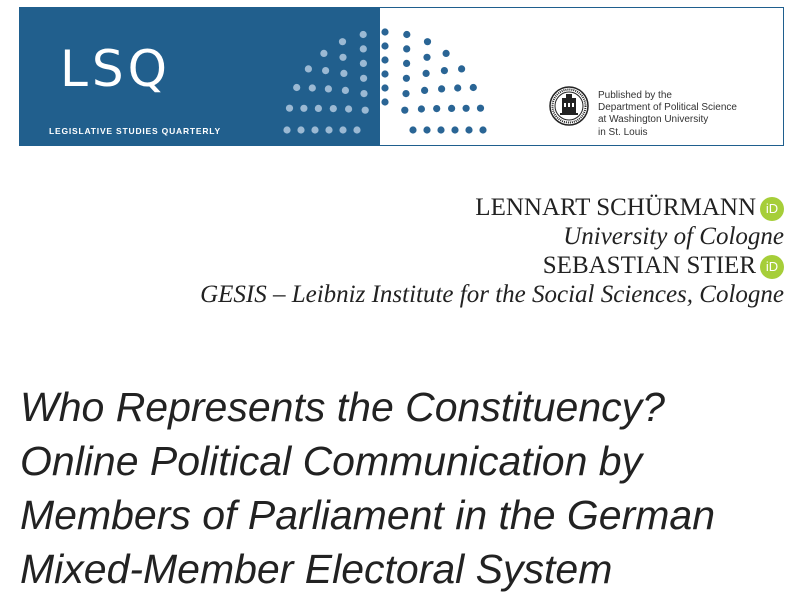  Describe the element at coordinates (635, 95) in the screenshot. I see `publisher-line: Published by the` at that location.